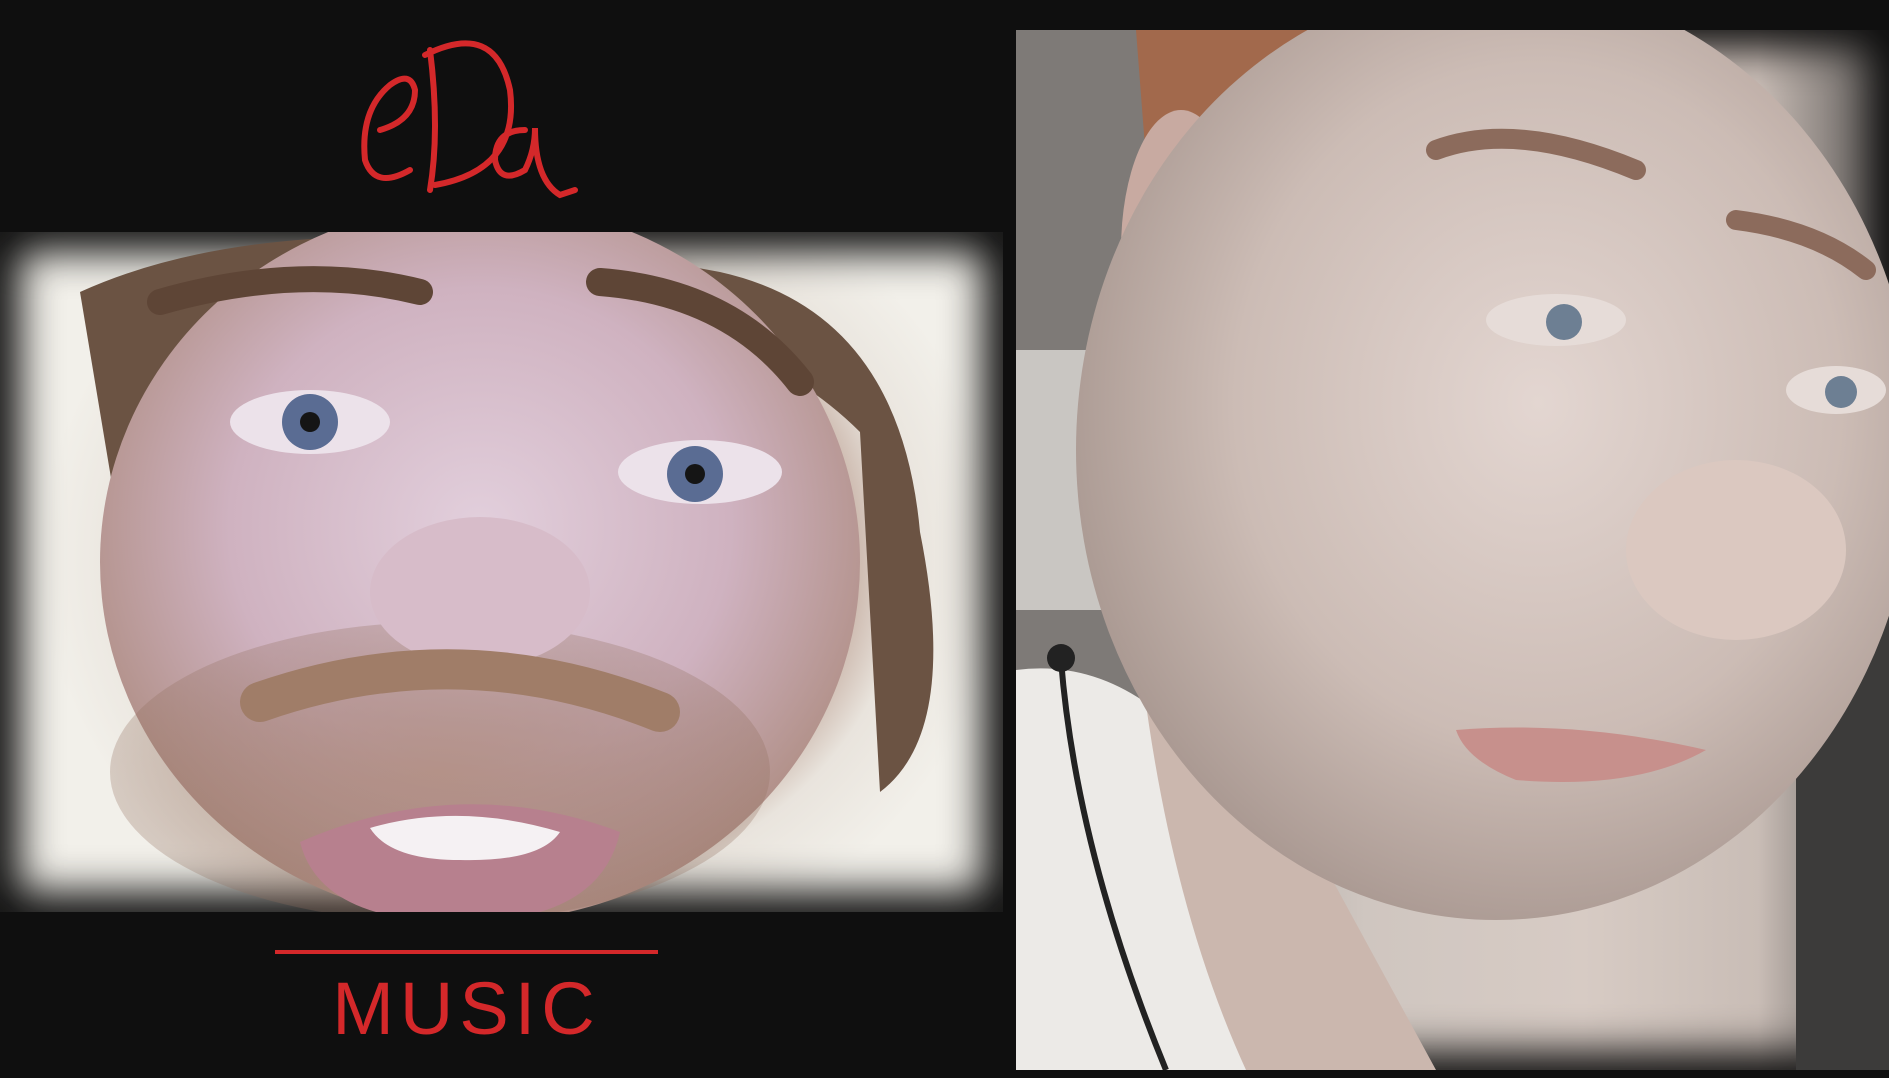  I want to click on eda-logo, so click(467, 110).